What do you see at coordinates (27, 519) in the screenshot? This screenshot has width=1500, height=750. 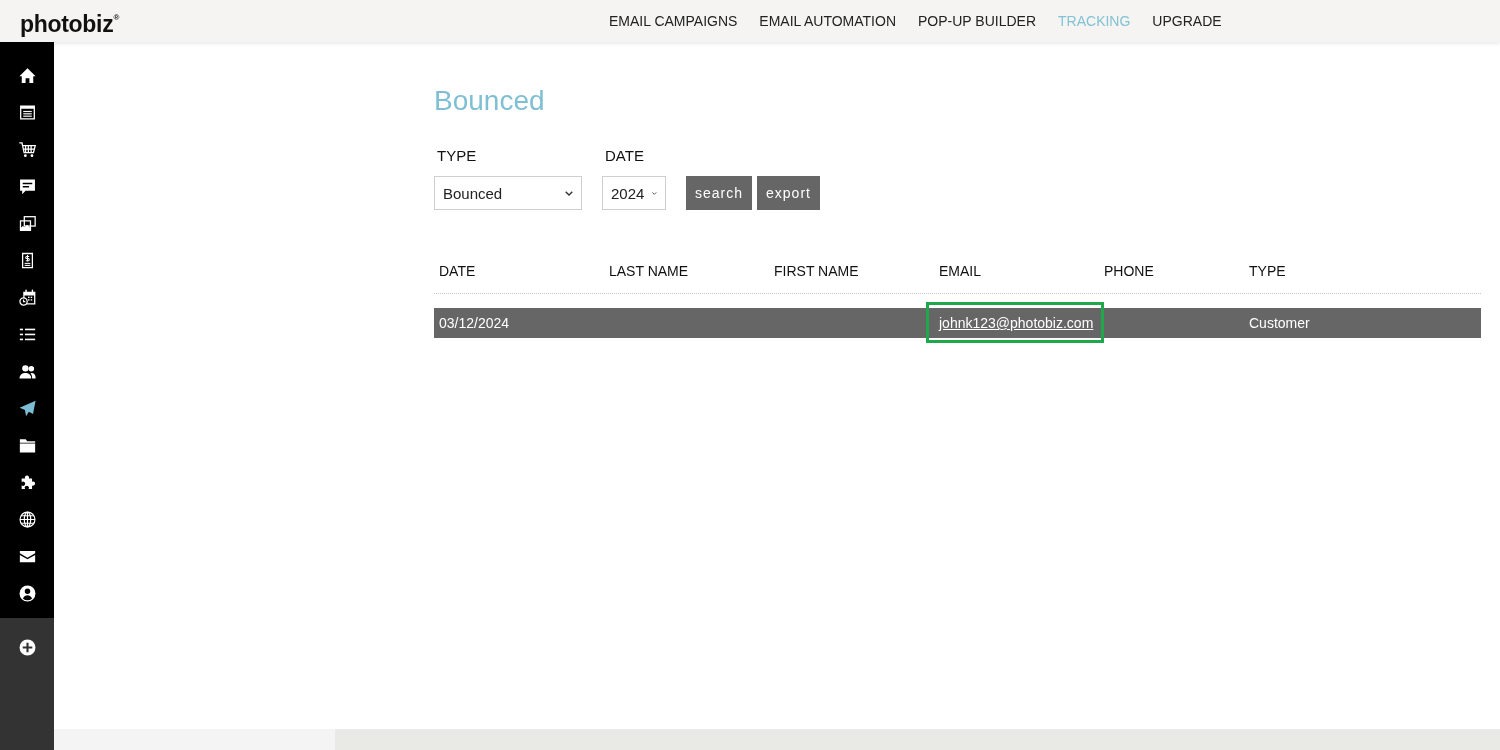 I see `globe-icon` at bounding box center [27, 519].